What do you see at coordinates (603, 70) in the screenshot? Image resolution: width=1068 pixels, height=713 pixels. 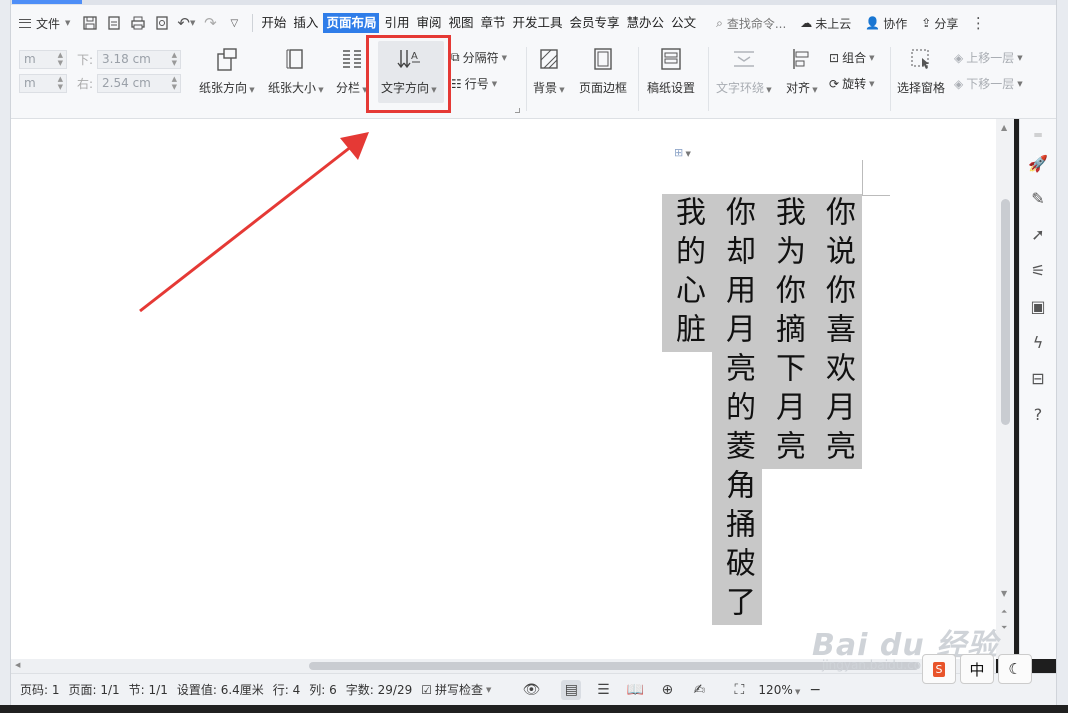 I see `page-border-button: 页面边框` at bounding box center [603, 70].